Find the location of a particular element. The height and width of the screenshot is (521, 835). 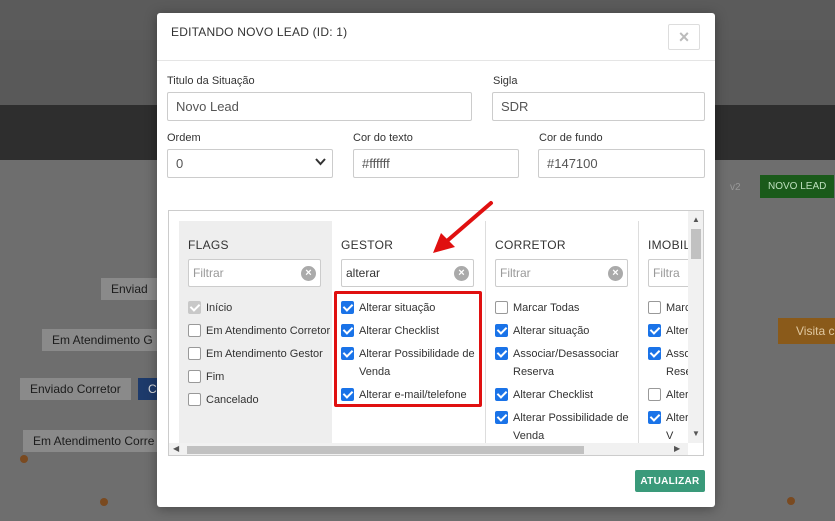

close-button: × is located at coordinates (684, 37).